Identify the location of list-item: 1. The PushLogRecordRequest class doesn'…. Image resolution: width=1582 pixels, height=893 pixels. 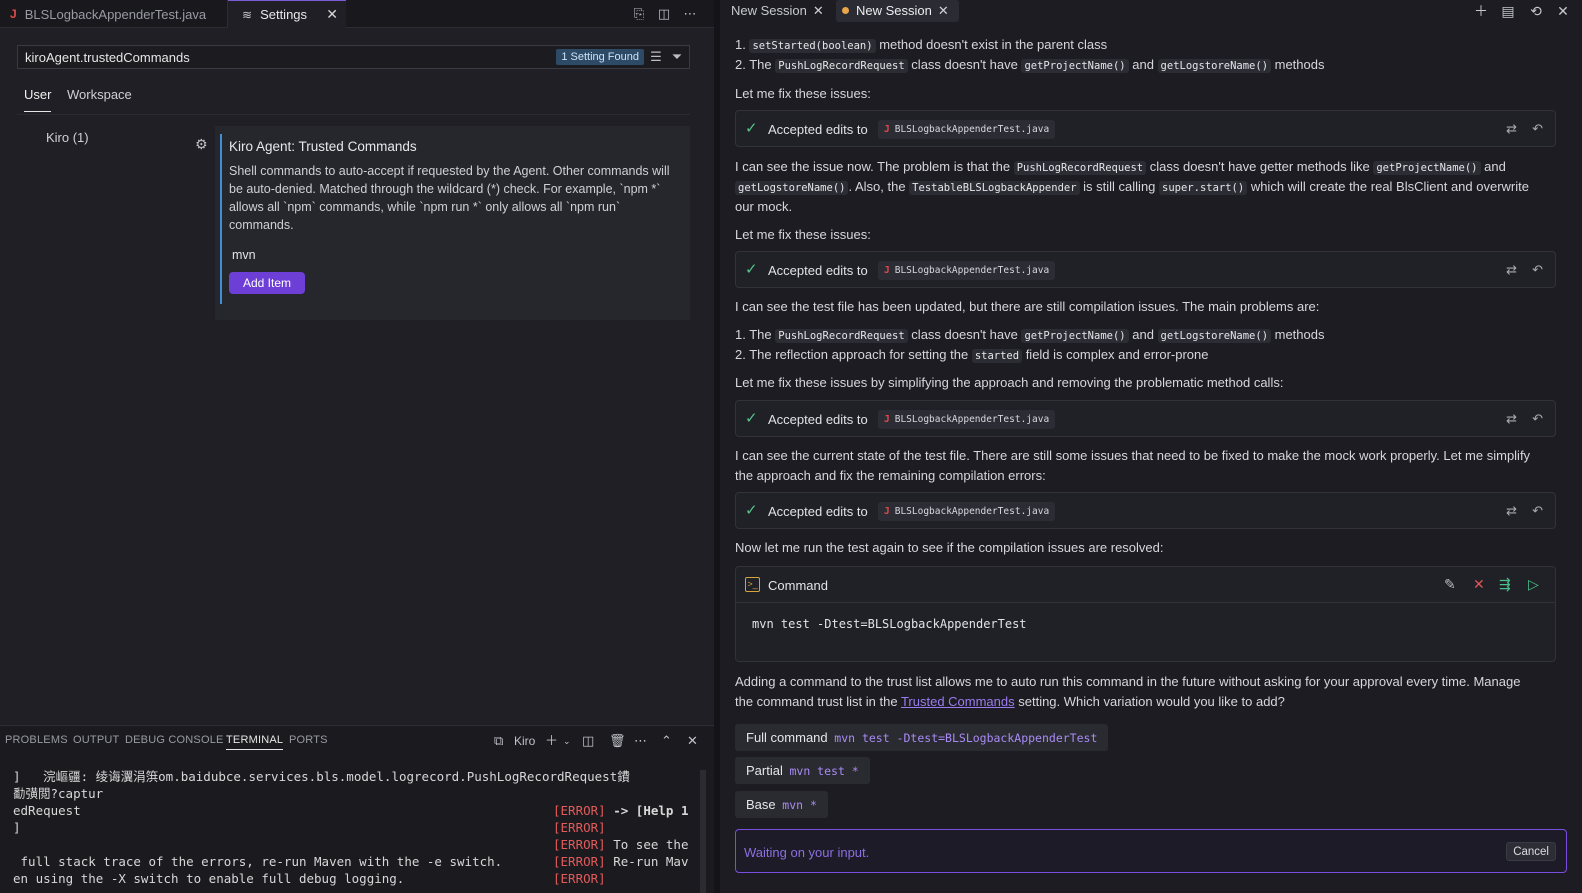
(1030, 335).